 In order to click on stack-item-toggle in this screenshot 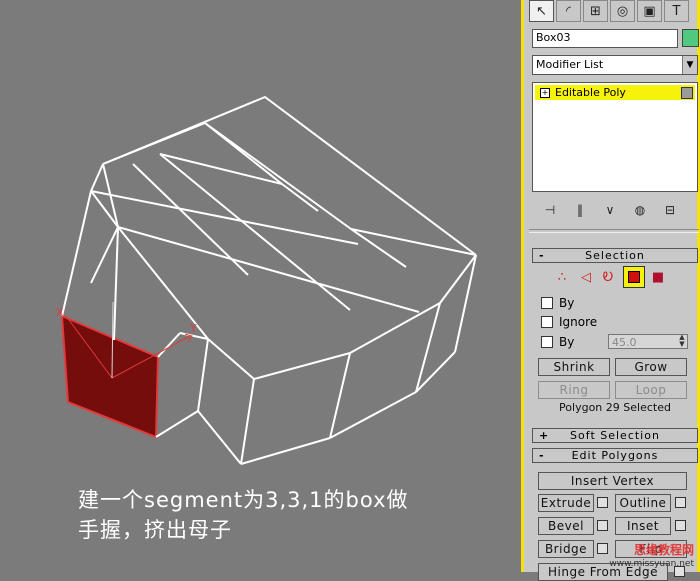, I will do `click(687, 93)`.